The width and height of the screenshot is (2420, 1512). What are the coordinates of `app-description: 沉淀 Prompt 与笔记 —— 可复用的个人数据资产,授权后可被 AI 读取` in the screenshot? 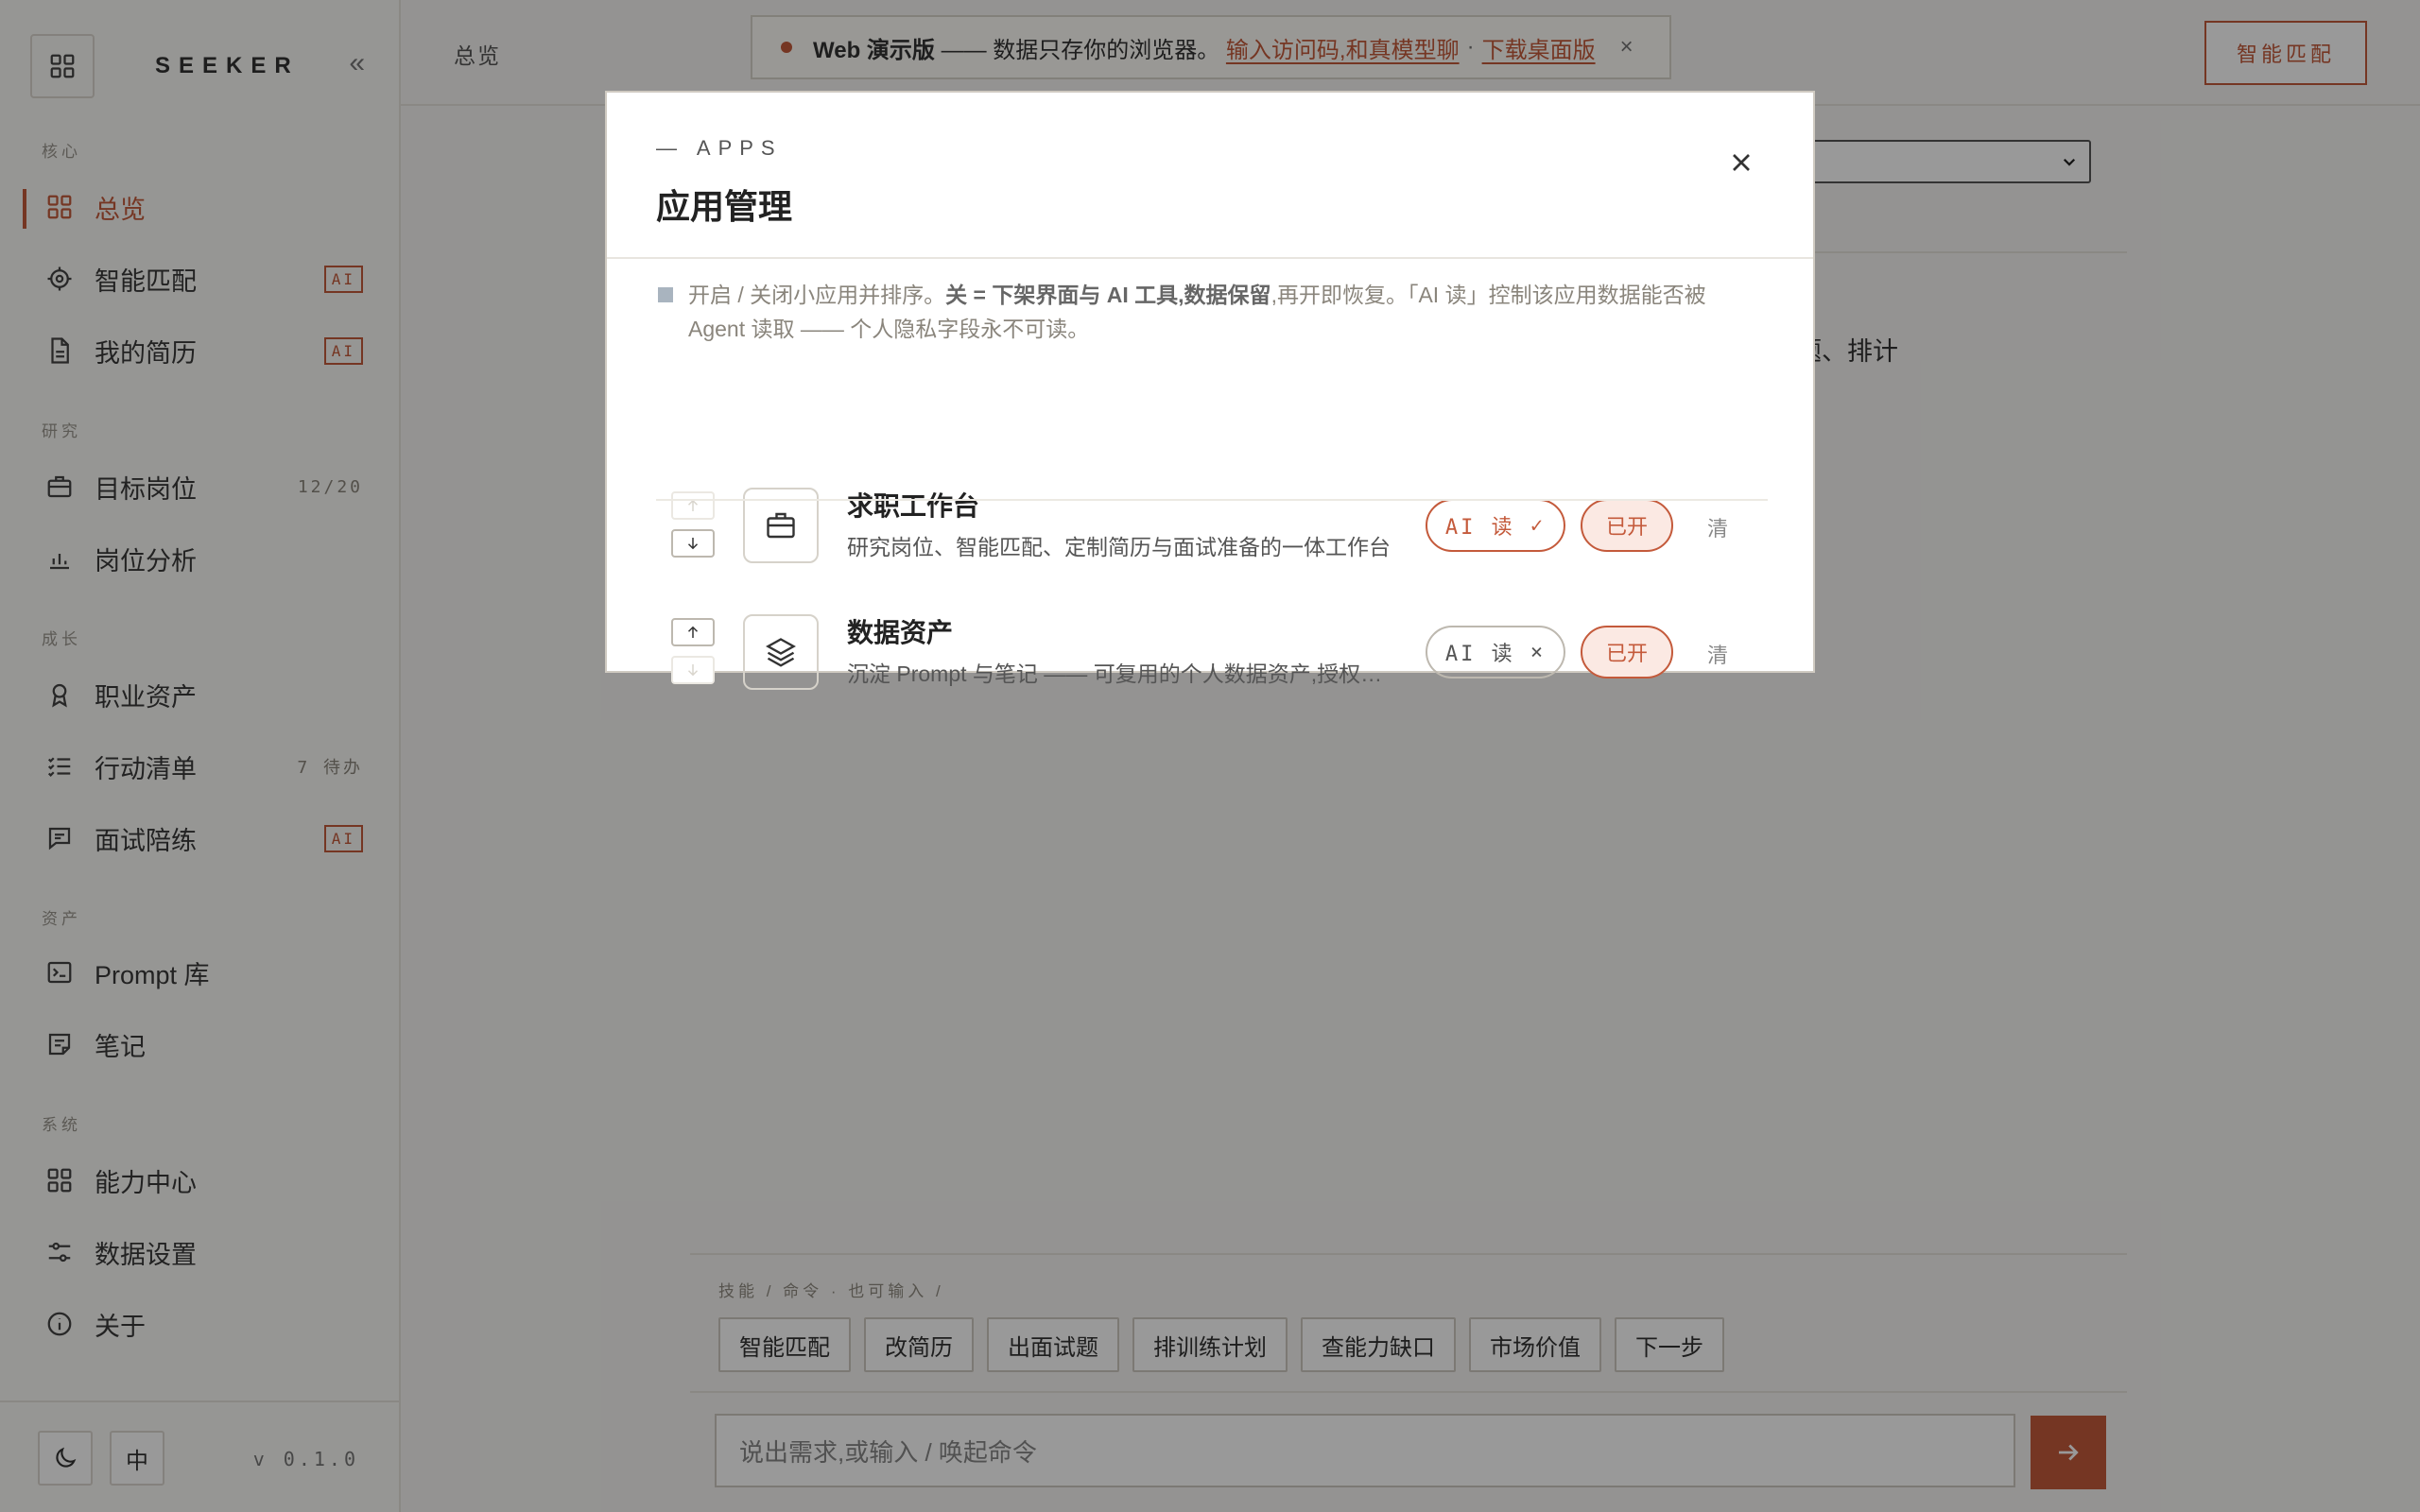 It's located at (1121, 674).